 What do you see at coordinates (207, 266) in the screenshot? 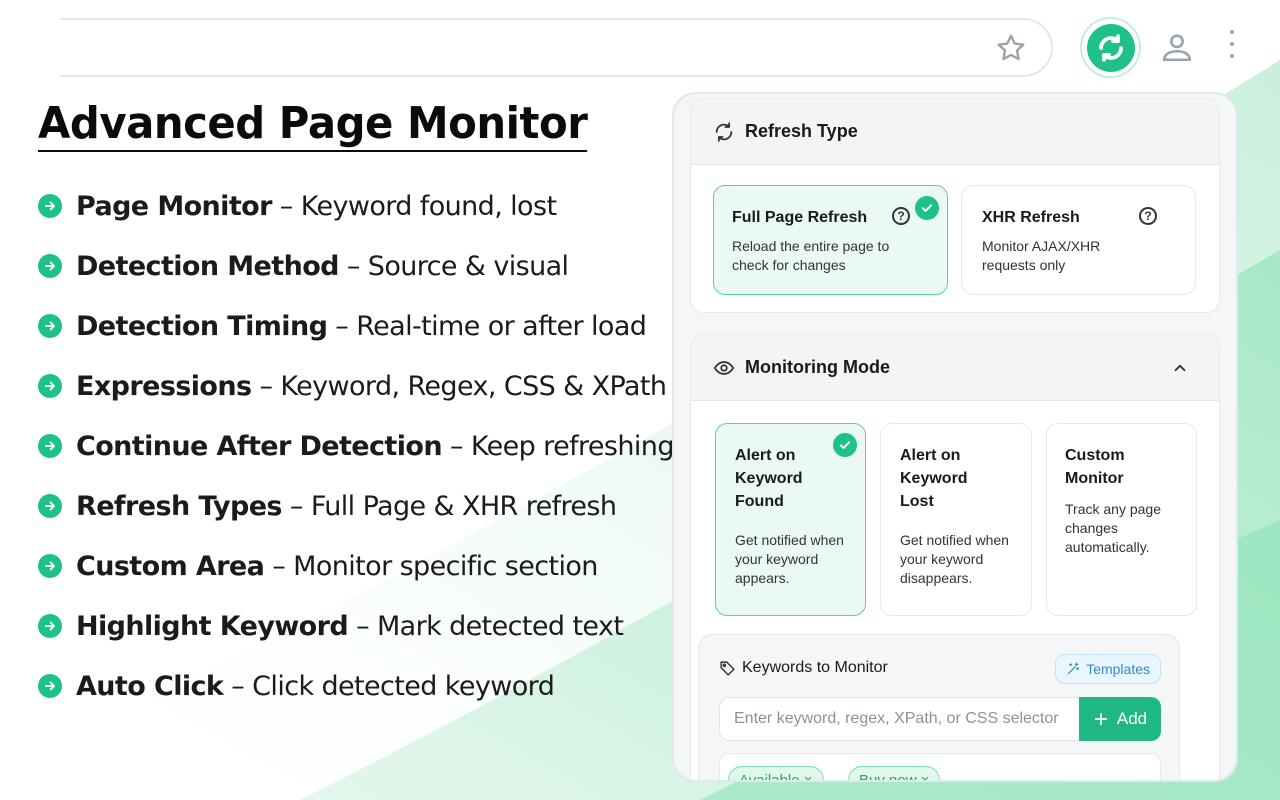
I see `feature-name: Detection Method` at bounding box center [207, 266].